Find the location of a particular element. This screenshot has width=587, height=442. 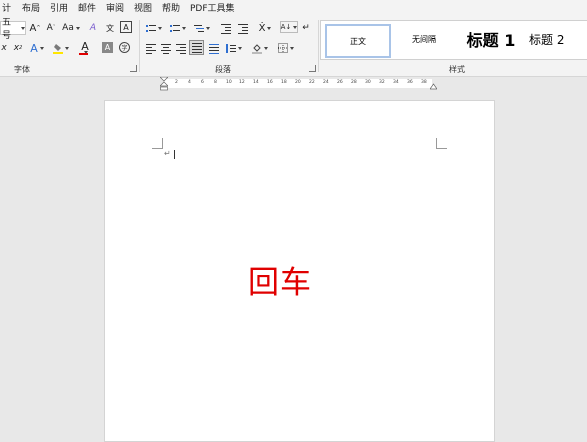

ruler-tick: 34 is located at coordinates (396, 82).